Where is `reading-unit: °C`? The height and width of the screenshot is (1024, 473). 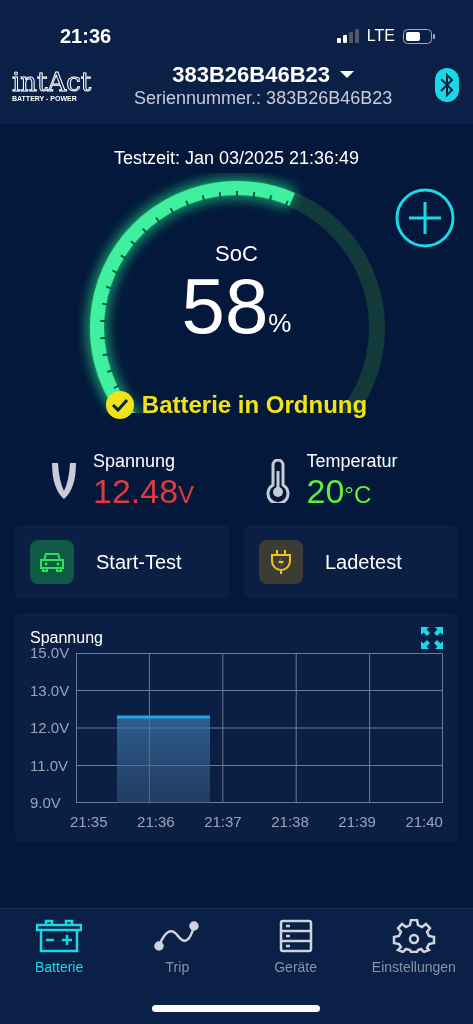 reading-unit: °C is located at coordinates (358, 495).